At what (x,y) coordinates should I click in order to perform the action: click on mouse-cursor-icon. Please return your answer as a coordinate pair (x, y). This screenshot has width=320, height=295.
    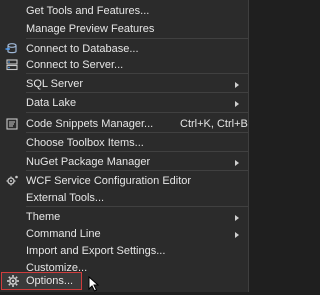
    Looking at the image, I should click on (95, 283).